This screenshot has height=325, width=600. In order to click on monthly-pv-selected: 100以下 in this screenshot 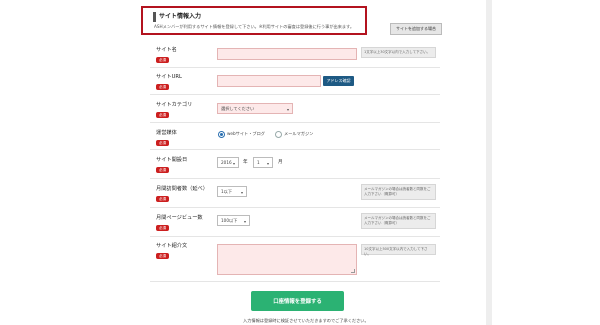, I will do `click(229, 220)`.